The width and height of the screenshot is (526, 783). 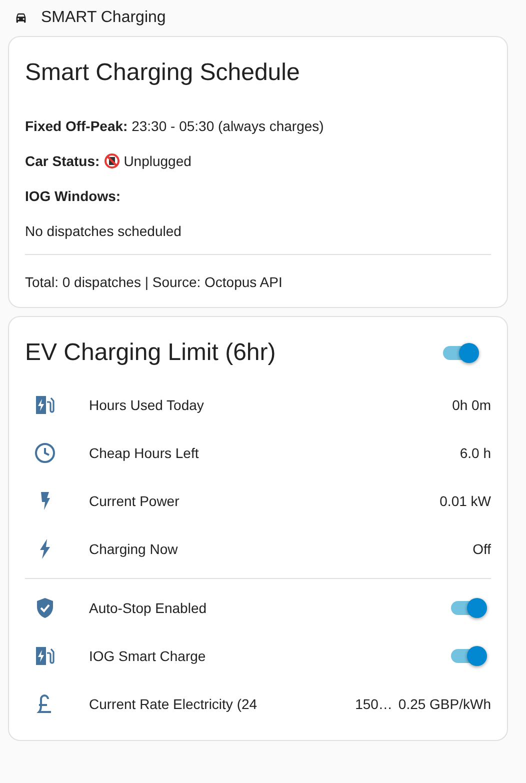 What do you see at coordinates (481, 549) in the screenshot?
I see `row-value: Off` at bounding box center [481, 549].